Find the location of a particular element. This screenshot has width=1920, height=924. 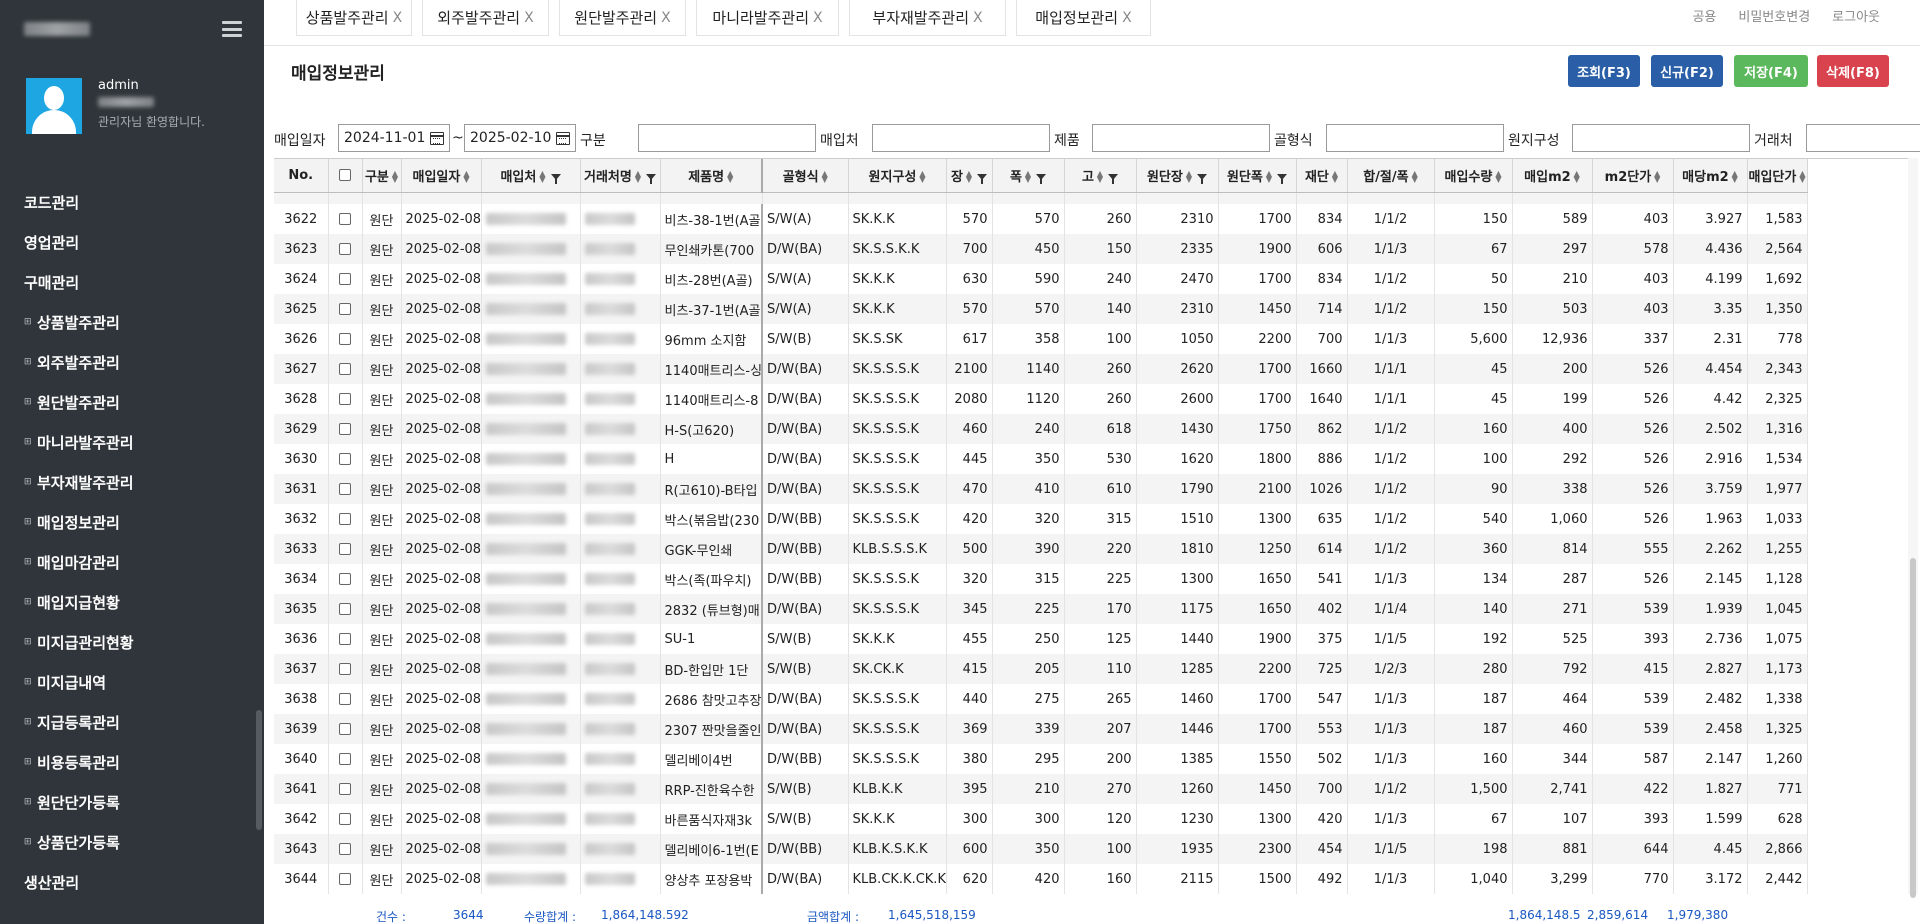

paper-config-input is located at coordinates (1661, 138).